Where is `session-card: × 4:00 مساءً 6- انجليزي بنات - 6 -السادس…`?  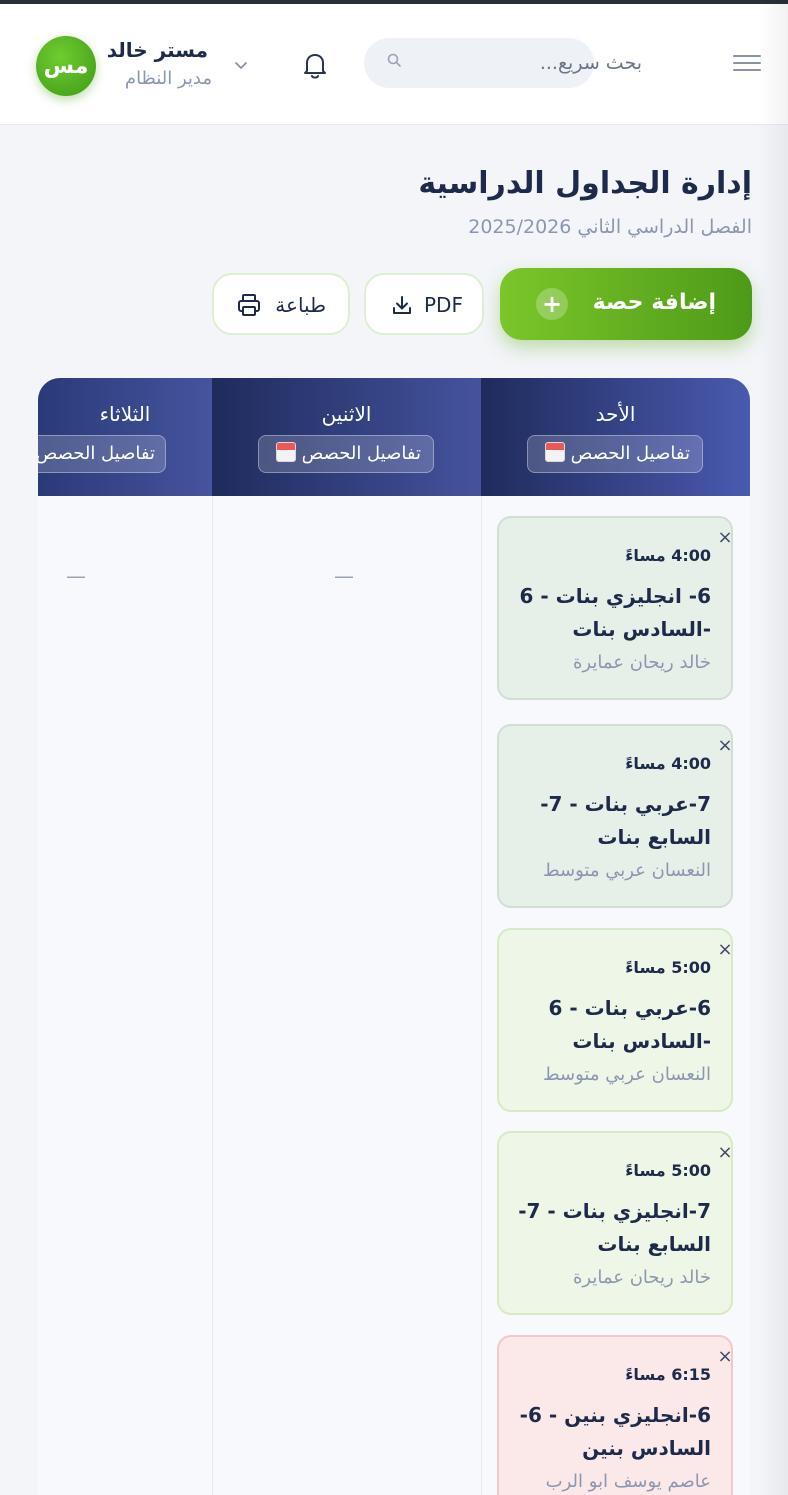 session-card: × 4:00 مساءً 6- انجليزي بنات - 6 -السادس… is located at coordinates (615, 608).